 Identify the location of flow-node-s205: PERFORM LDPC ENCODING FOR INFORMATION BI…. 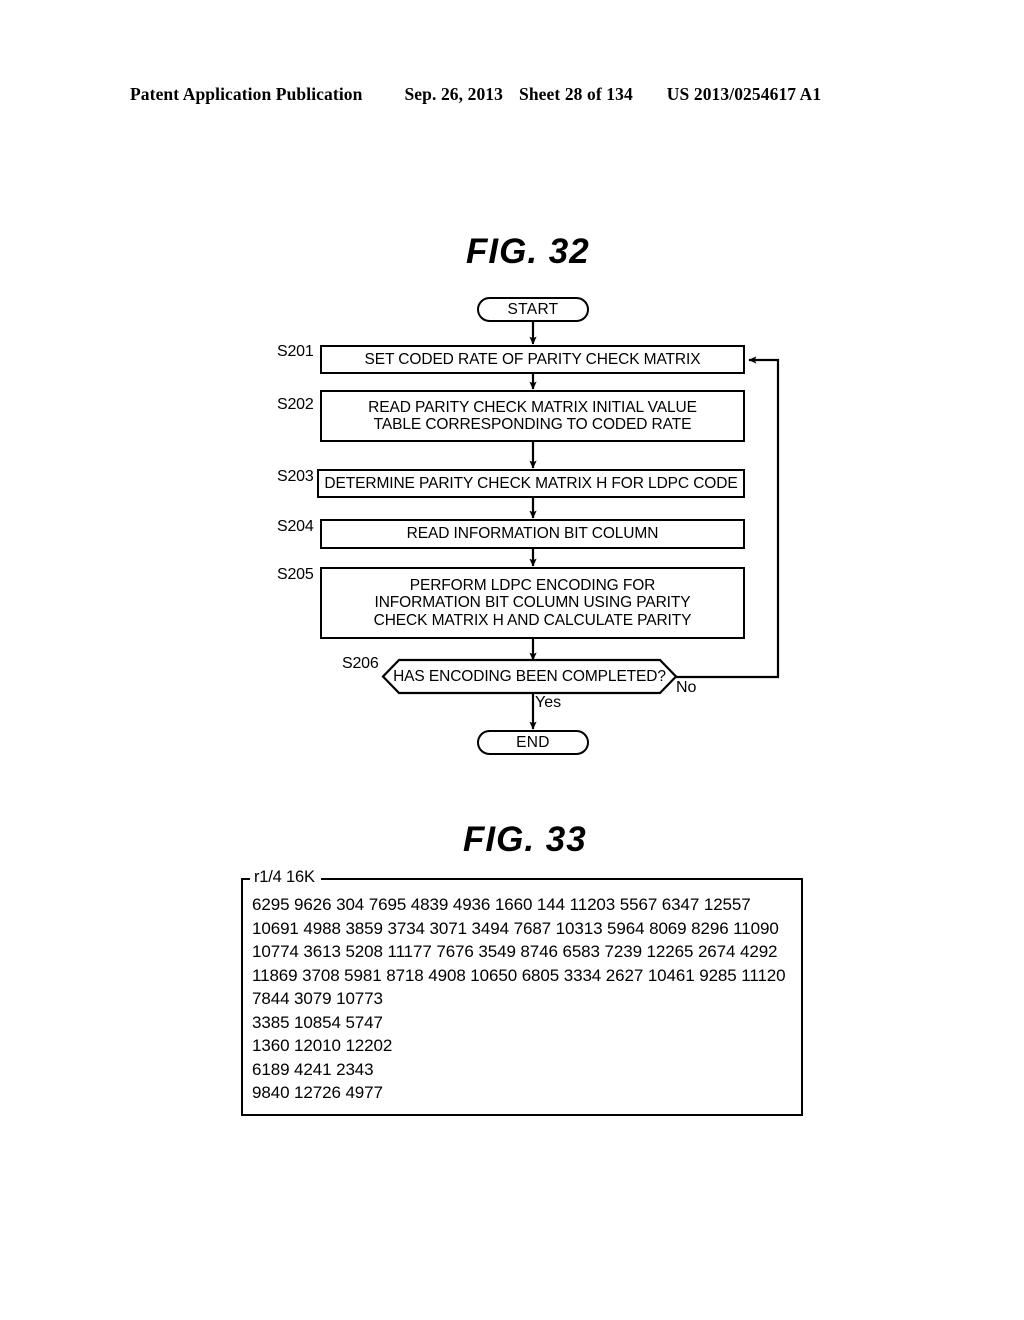
(532, 603).